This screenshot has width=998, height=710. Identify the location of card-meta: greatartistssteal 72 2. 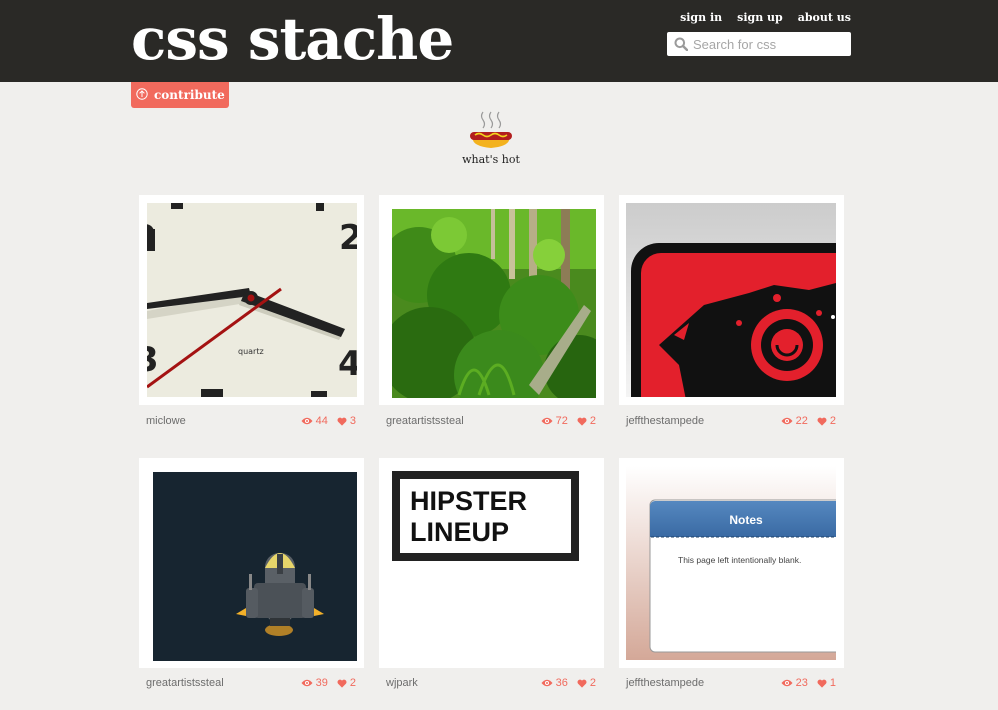
(491, 423).